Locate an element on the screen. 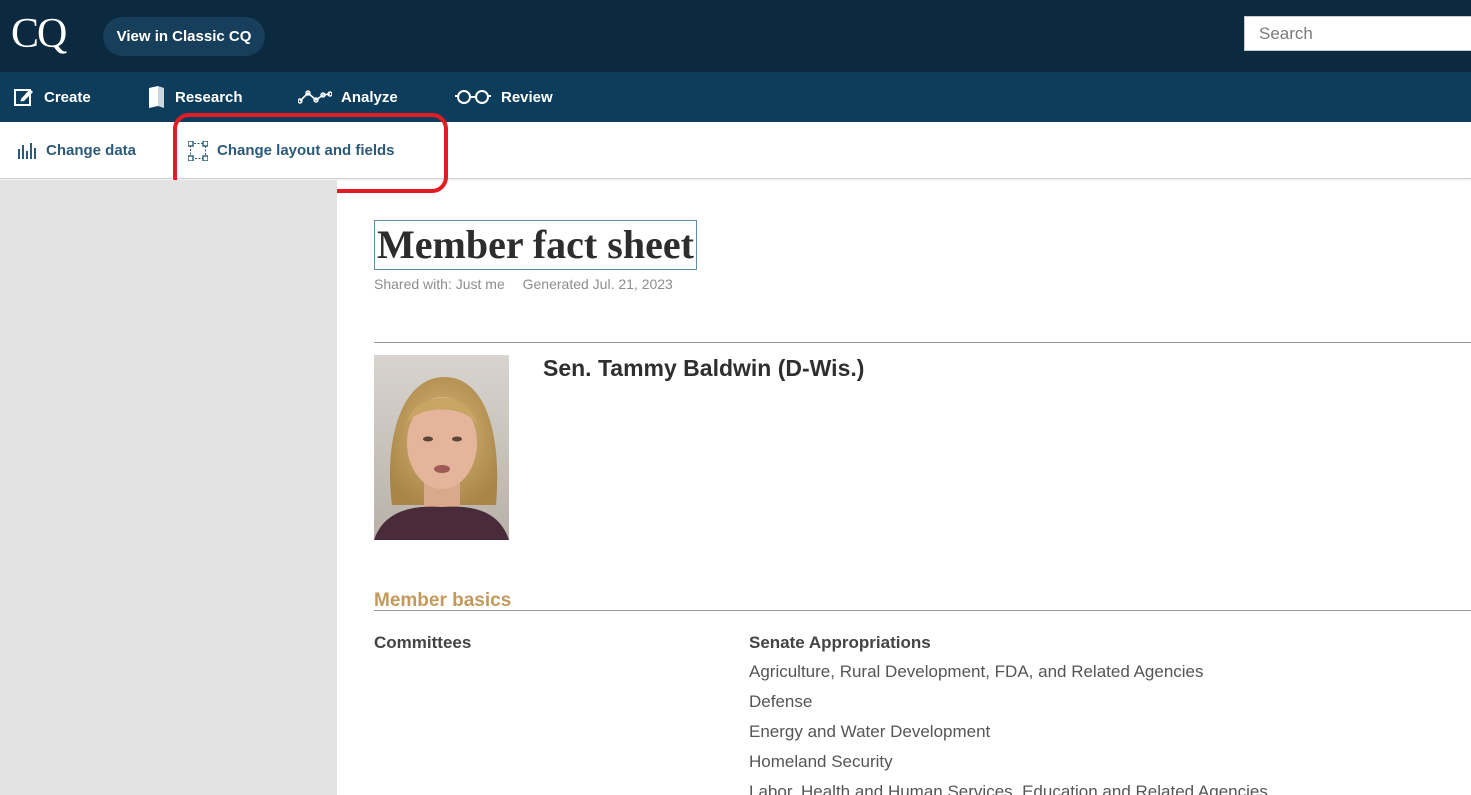  section-title-member-basics: Member basics is located at coordinates (443, 600).